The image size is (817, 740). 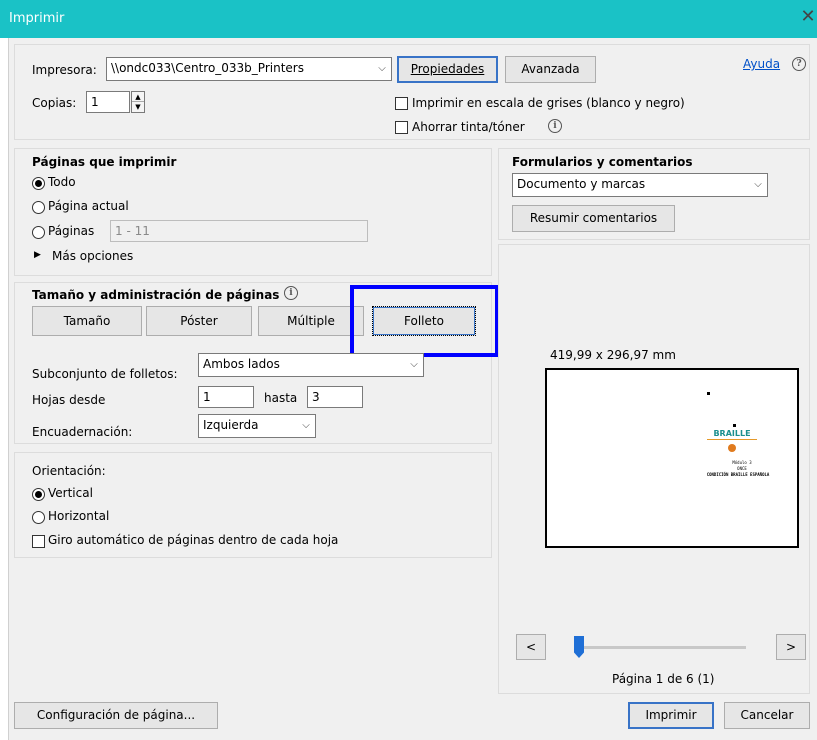 What do you see at coordinates (38, 207) in the screenshot?
I see `pages-current-radio` at bounding box center [38, 207].